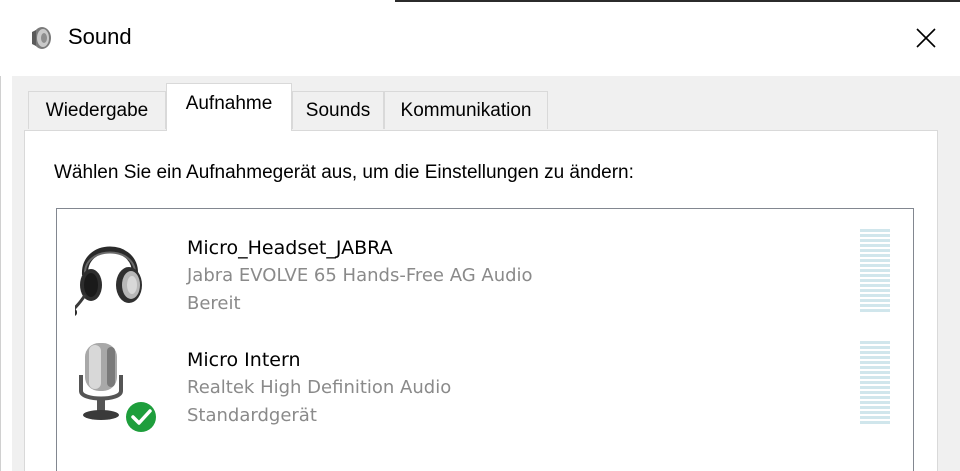 The width and height of the screenshot is (960, 471). I want to click on green-checkmark-icon, so click(141, 417).